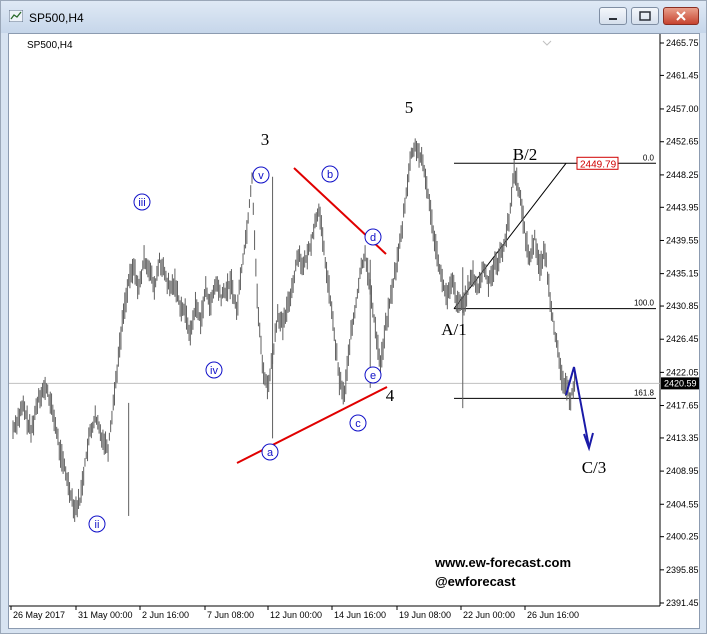 The width and height of the screenshot is (707, 634). I want to click on y-tick-label: 2430.85, so click(682, 306).